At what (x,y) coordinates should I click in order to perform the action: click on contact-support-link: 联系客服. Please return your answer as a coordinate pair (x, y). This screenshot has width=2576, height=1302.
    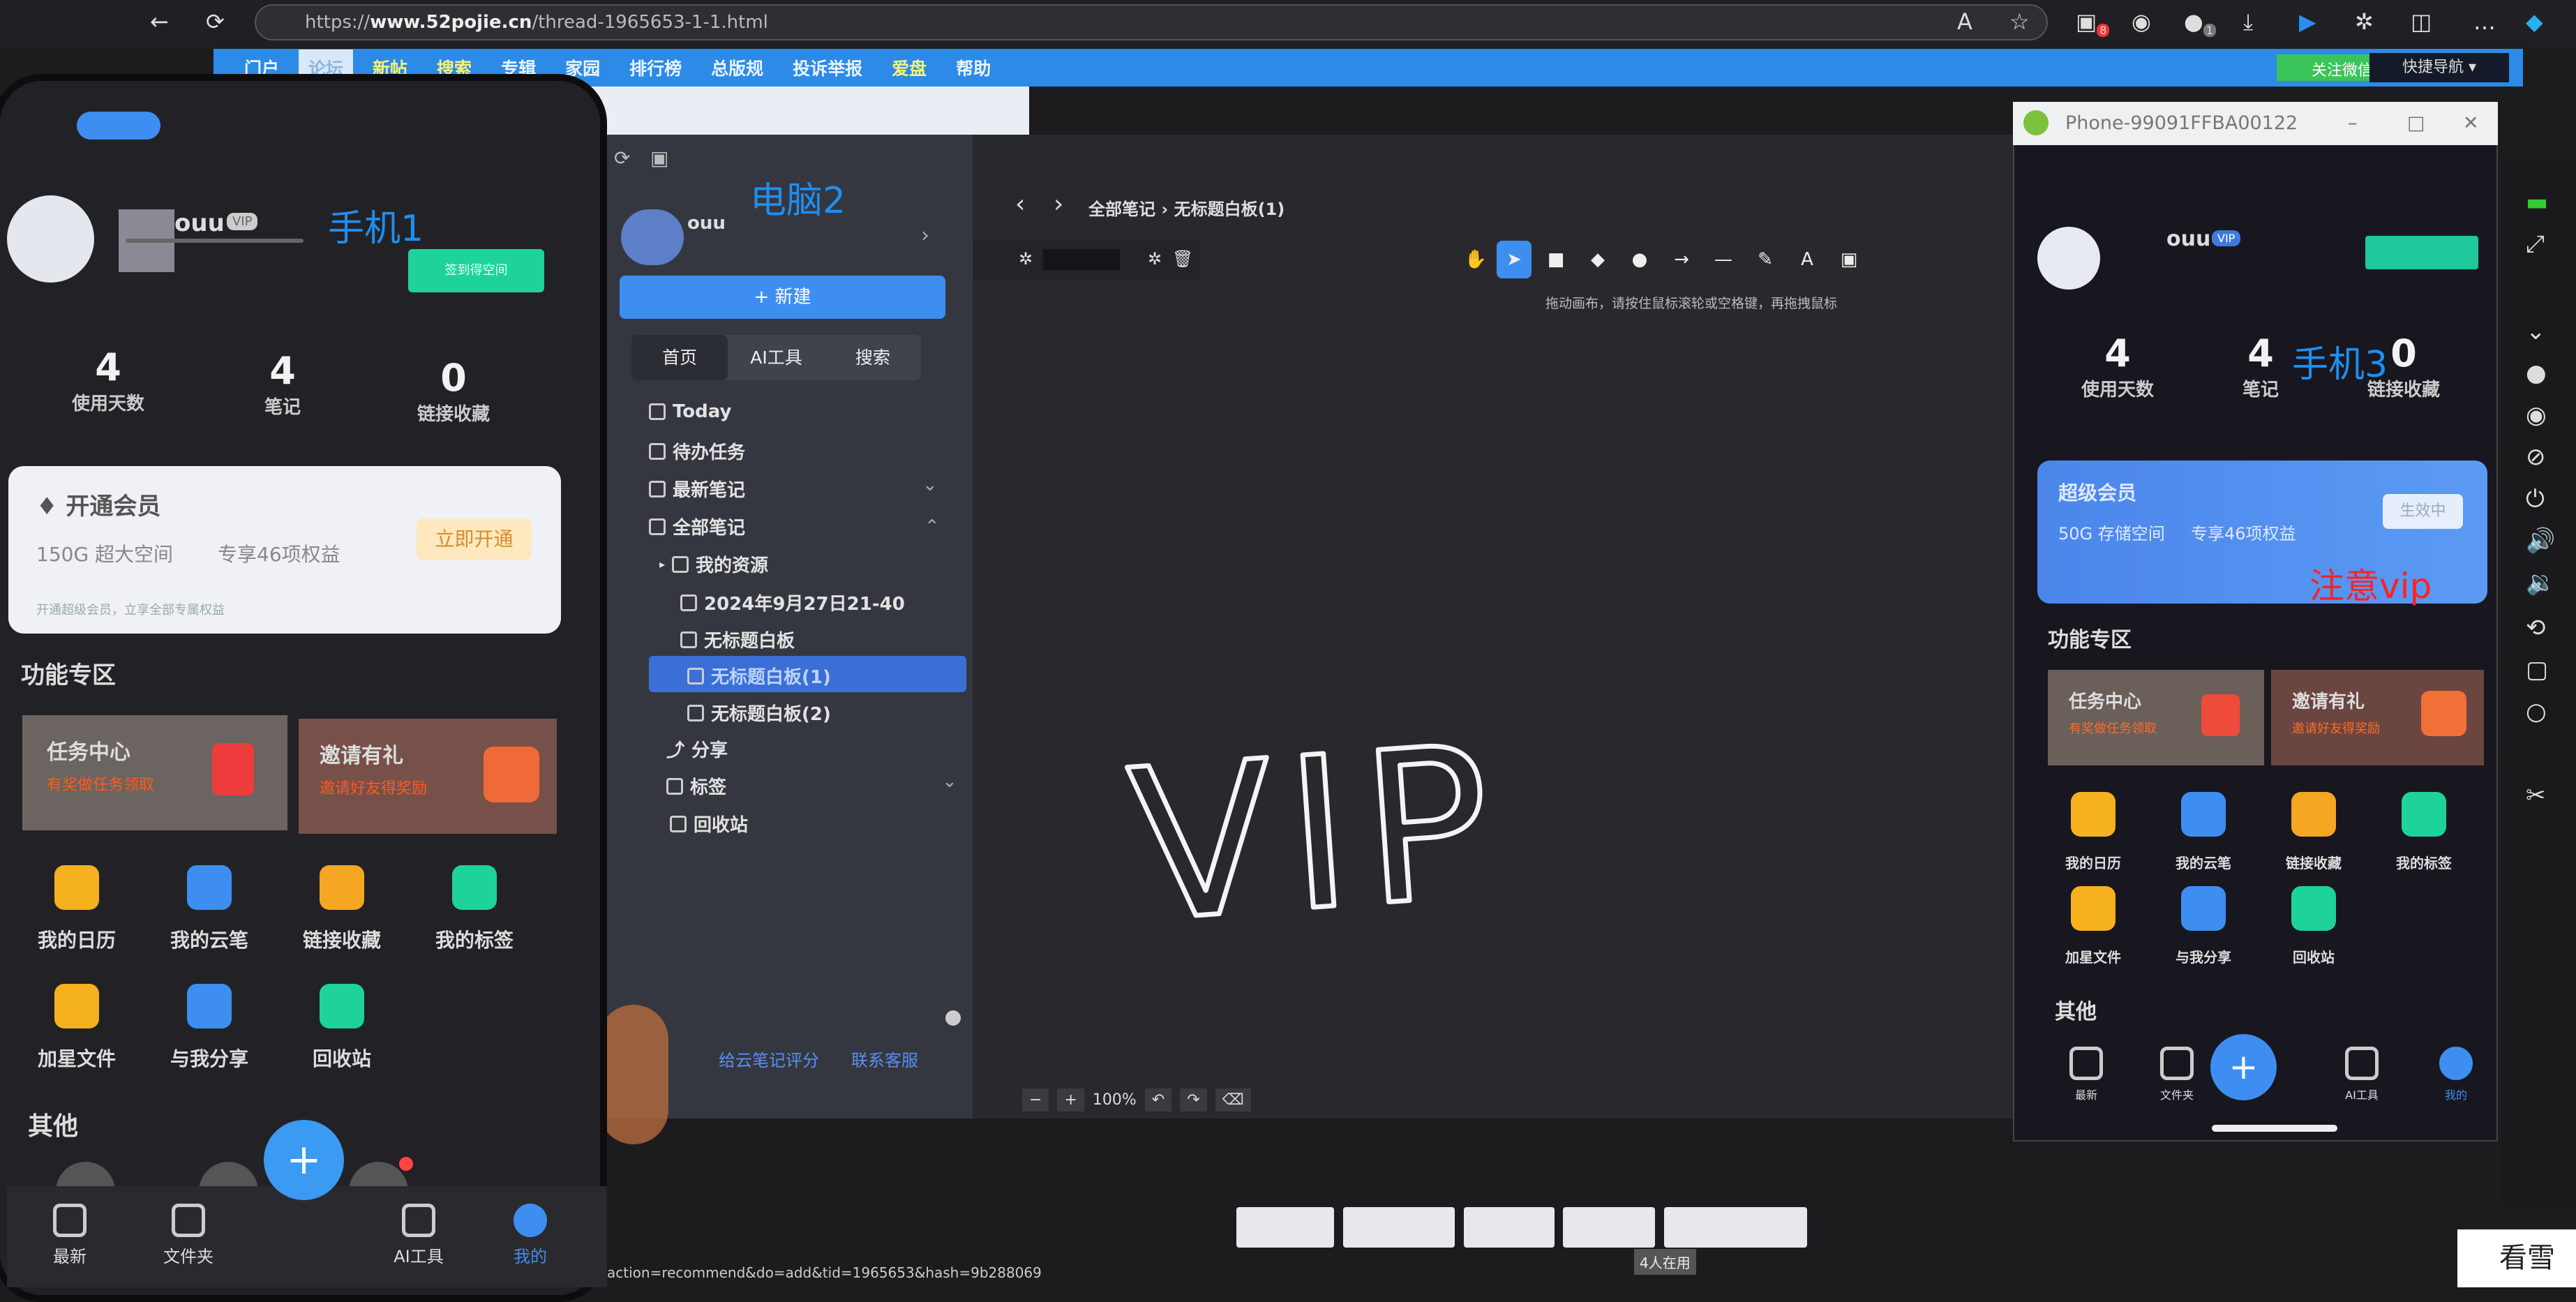
    Looking at the image, I should click on (884, 1059).